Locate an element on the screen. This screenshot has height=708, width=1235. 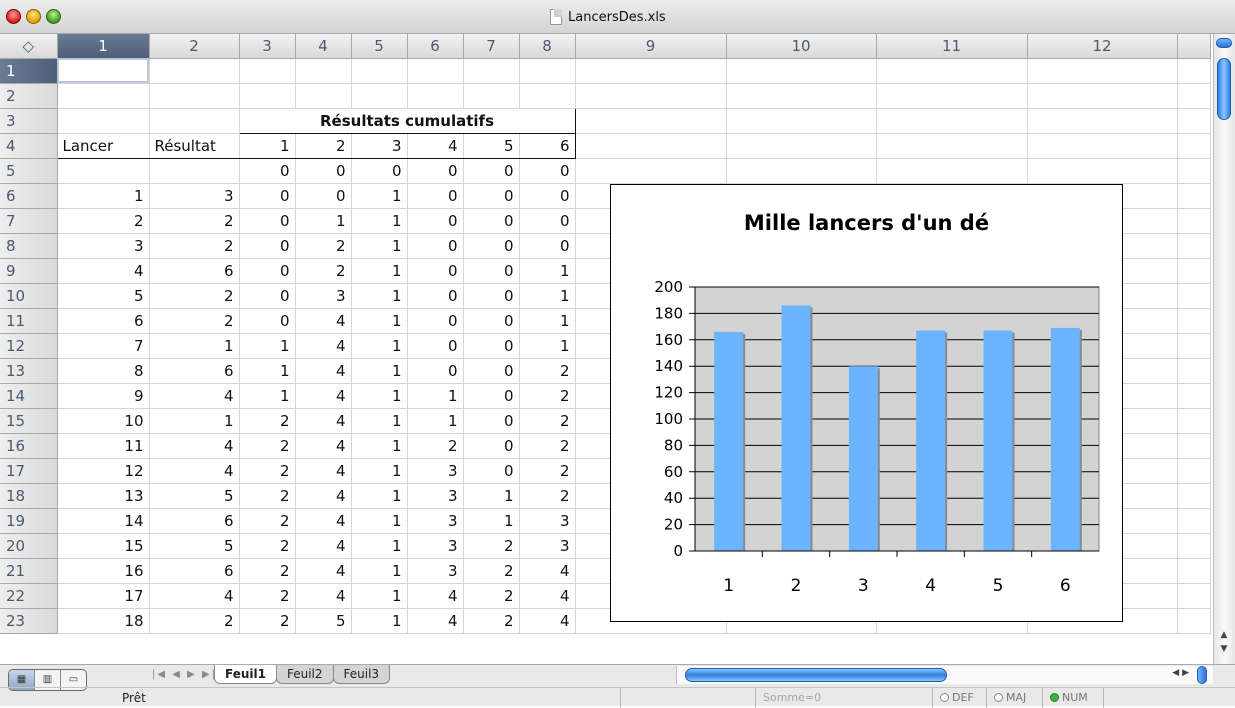
sheet-nav-arrows: |◀ ◀ ▶ ▶| is located at coordinates (184, 674).